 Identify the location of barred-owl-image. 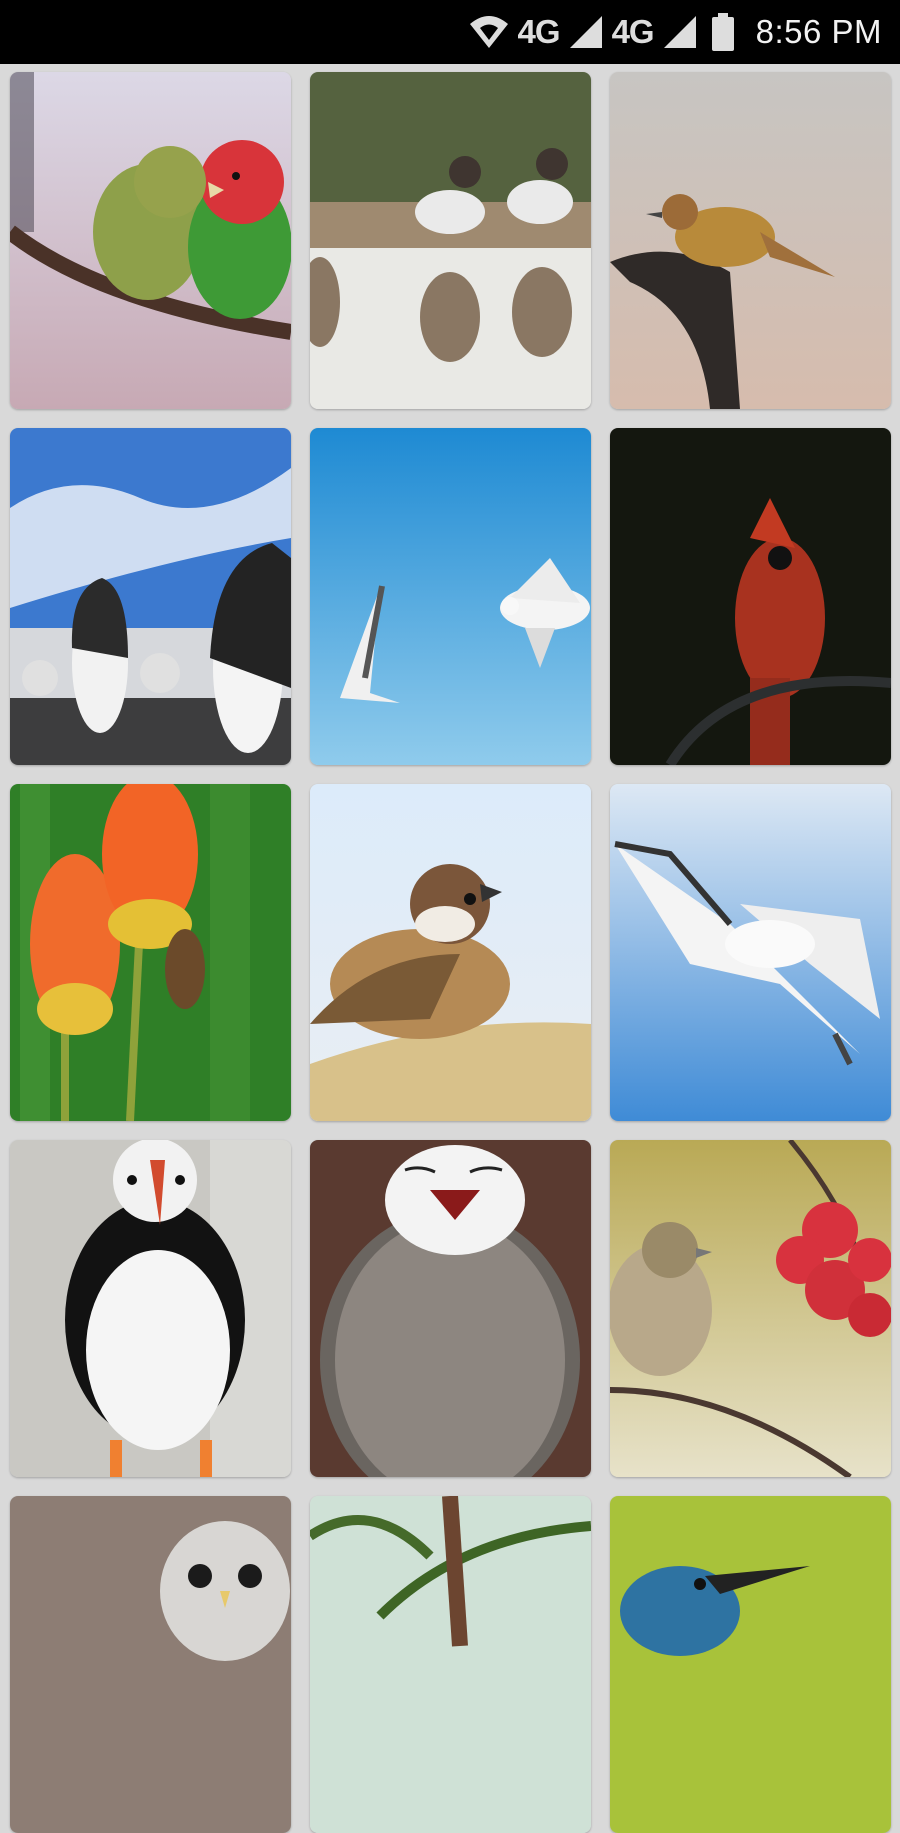
(150, 1664).